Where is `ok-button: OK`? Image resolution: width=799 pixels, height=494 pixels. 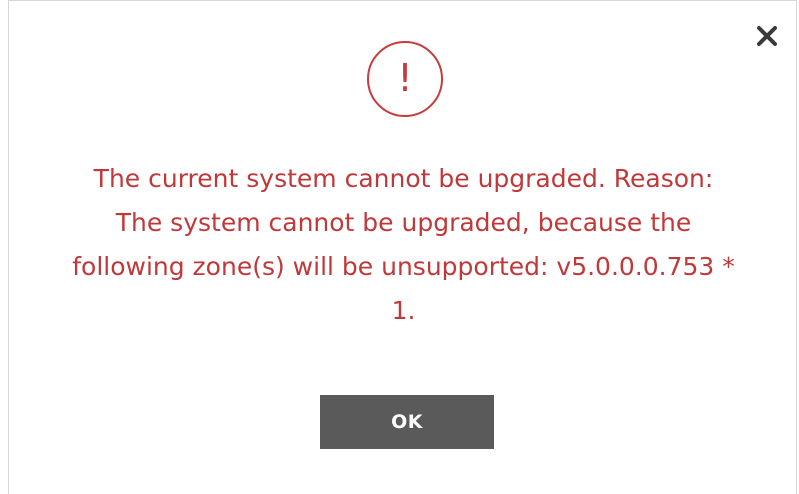 ok-button: OK is located at coordinates (407, 422).